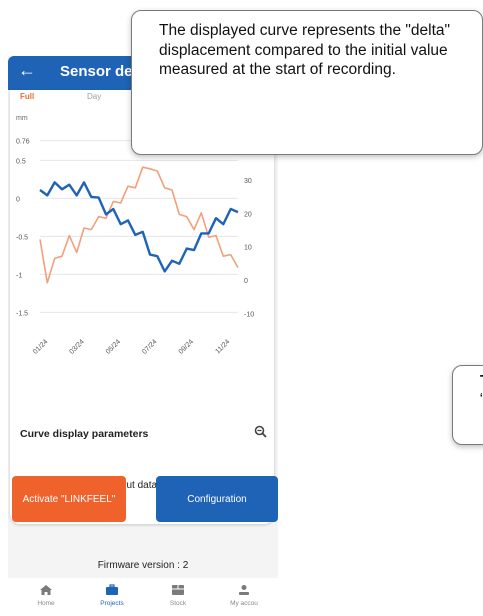 This screenshot has height=616, width=483. What do you see at coordinates (94, 96) in the screenshot?
I see `tab-day: Day` at bounding box center [94, 96].